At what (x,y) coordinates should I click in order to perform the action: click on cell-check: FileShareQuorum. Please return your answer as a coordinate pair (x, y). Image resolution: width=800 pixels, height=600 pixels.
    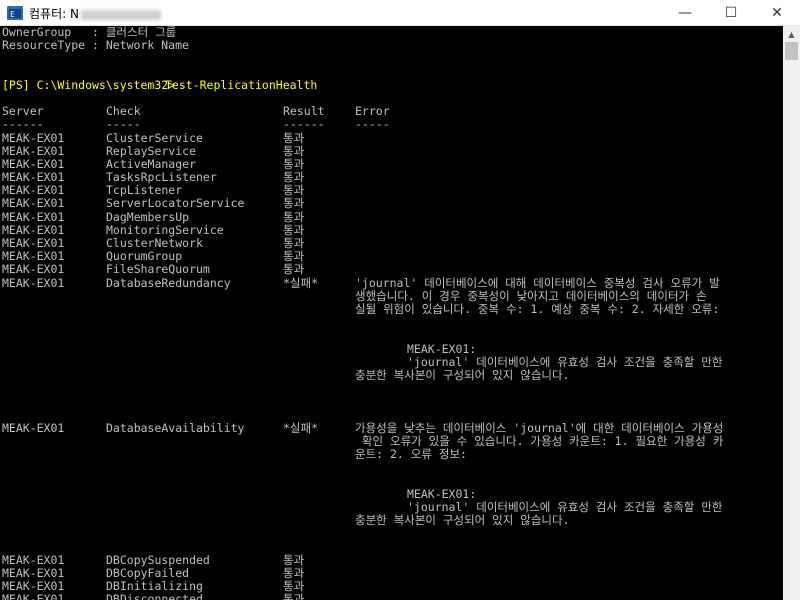
    Looking at the image, I should click on (158, 269).